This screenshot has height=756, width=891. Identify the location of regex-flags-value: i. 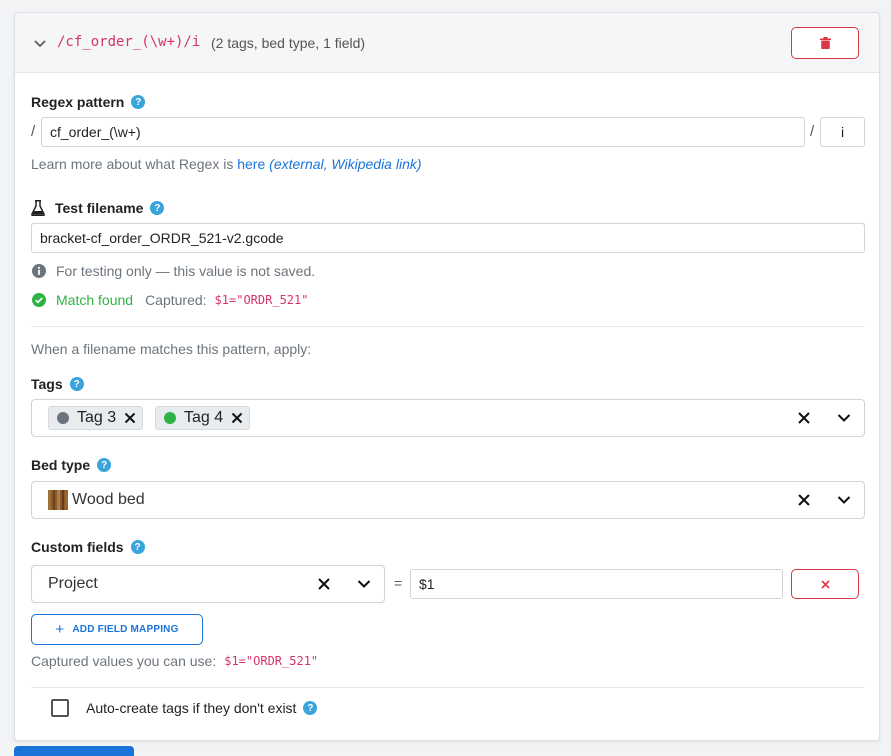
(842, 132).